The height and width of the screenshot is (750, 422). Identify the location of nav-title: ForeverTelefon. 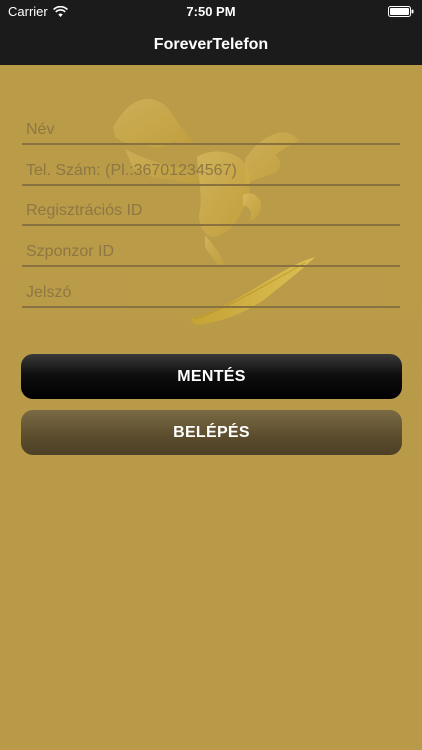
(211, 44).